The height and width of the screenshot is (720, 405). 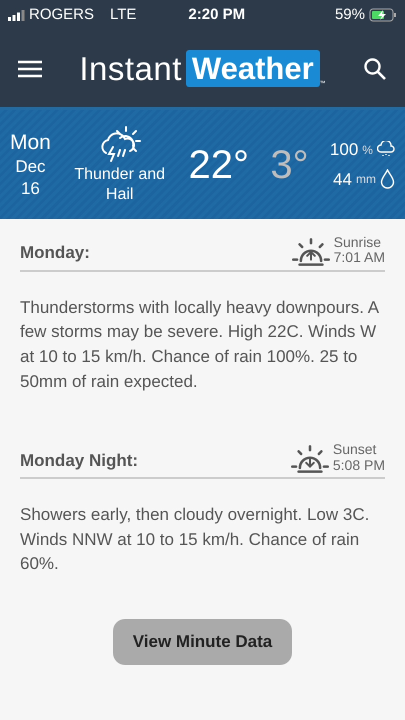 What do you see at coordinates (30, 143) in the screenshot?
I see `day-name: Mon` at bounding box center [30, 143].